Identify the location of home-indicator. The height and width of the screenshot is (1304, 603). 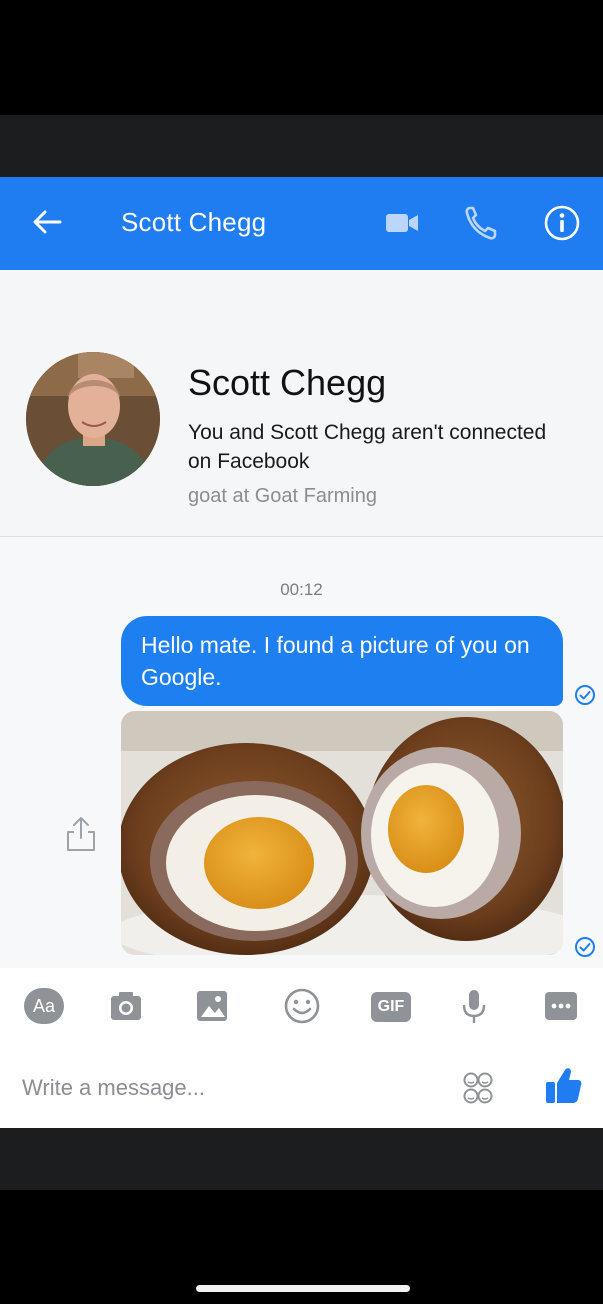
(303, 1288).